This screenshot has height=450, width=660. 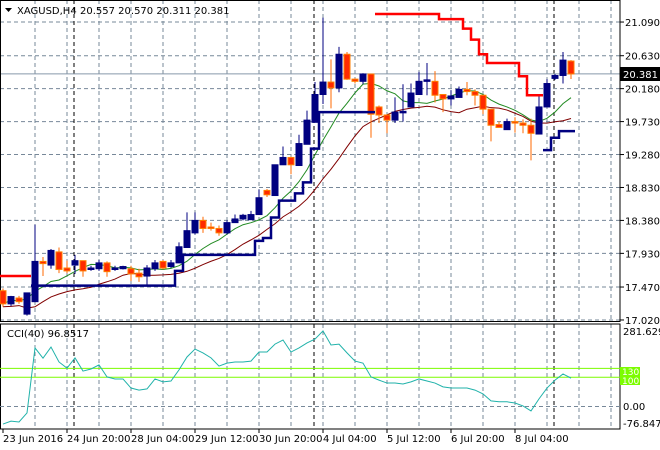 I want to click on cci-zero-label: 0.00, so click(x=634, y=407).